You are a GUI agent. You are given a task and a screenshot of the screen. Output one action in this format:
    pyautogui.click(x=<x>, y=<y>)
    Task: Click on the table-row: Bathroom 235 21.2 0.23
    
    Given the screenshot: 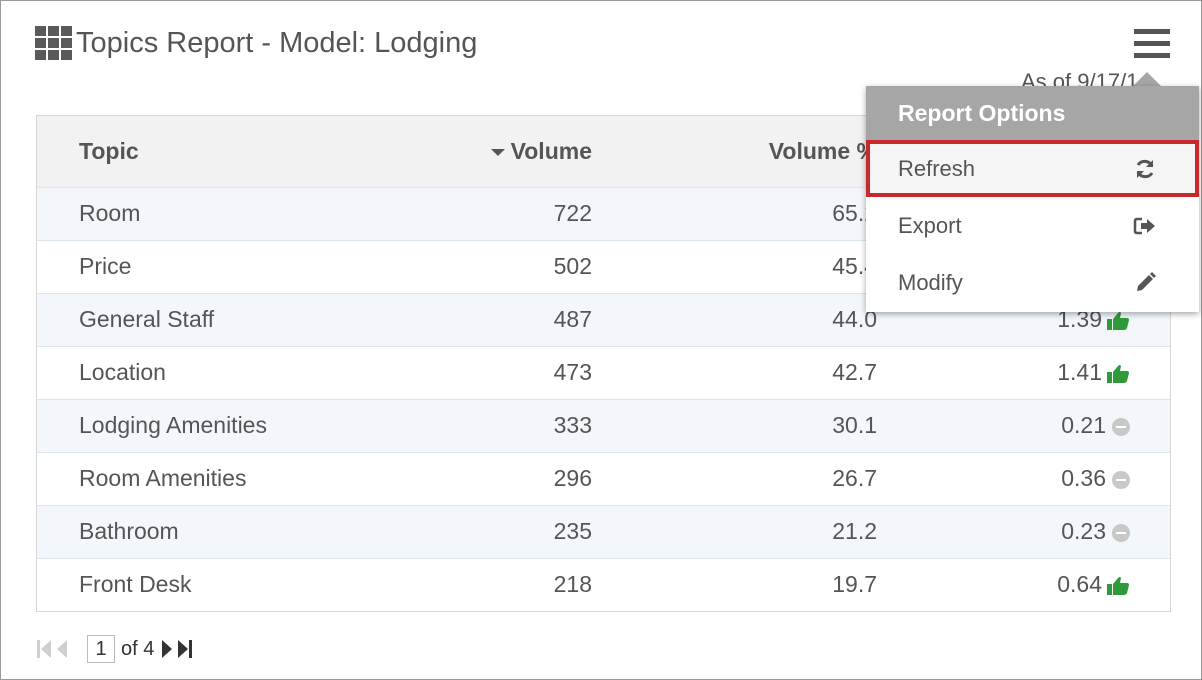 What is the action you would take?
    pyautogui.click(x=603, y=531)
    